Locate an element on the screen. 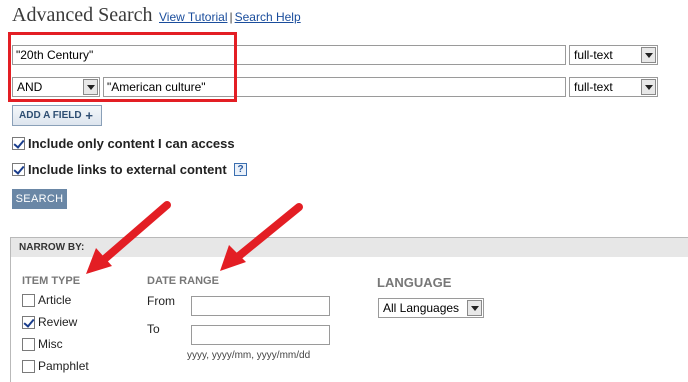  search-button: SEARCH is located at coordinates (39, 199).